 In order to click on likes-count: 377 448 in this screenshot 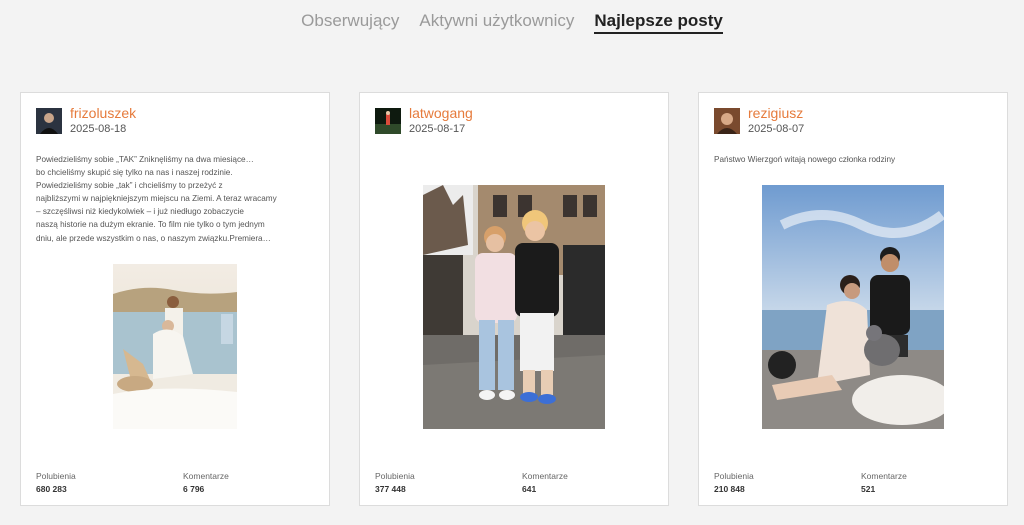, I will do `click(390, 489)`.